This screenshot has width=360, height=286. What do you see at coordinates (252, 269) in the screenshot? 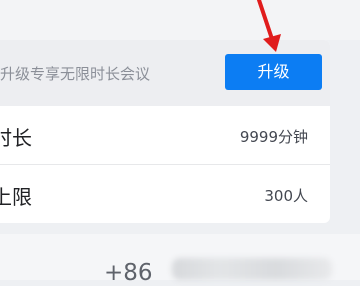
I see `redacted-phone-number` at bounding box center [252, 269].